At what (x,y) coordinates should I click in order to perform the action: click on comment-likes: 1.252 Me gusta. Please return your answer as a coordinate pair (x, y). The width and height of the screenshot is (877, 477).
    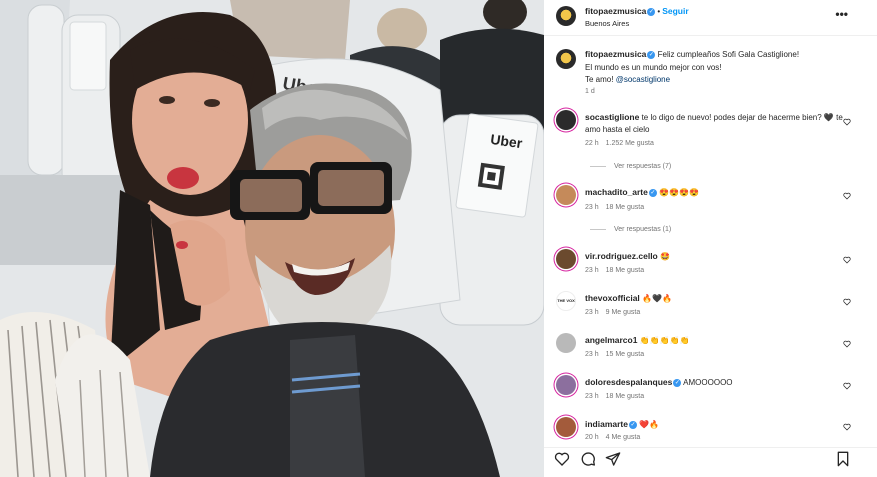
    Looking at the image, I should click on (630, 143).